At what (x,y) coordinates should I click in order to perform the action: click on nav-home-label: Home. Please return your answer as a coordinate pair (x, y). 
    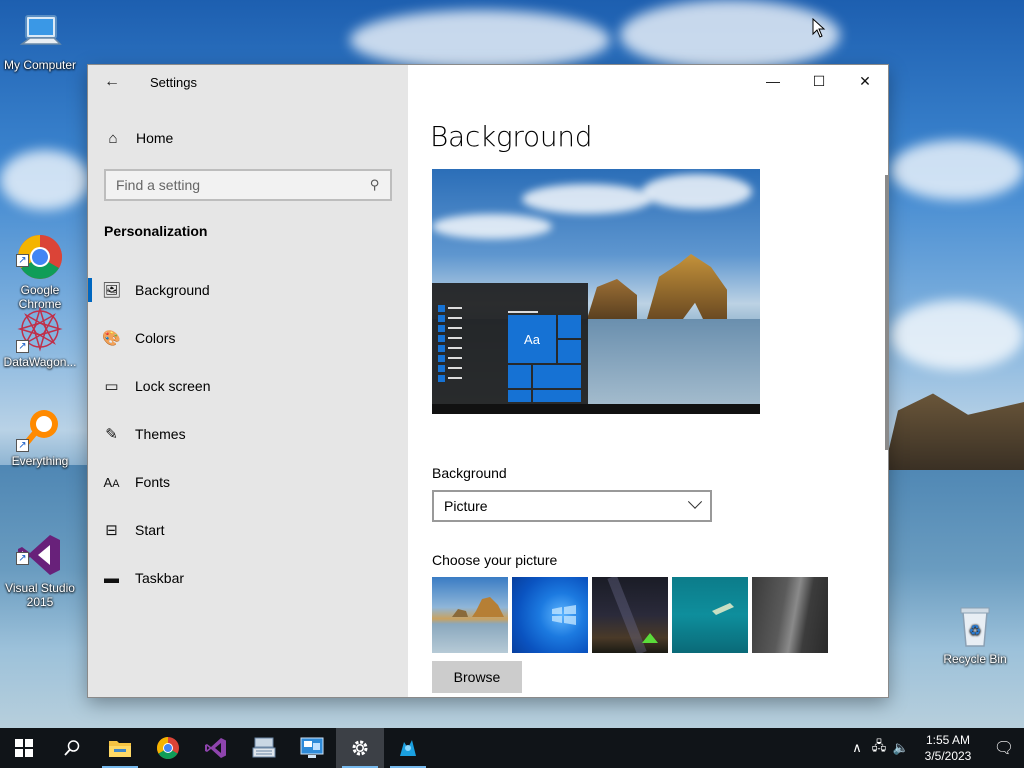
    Looking at the image, I should click on (155, 138).